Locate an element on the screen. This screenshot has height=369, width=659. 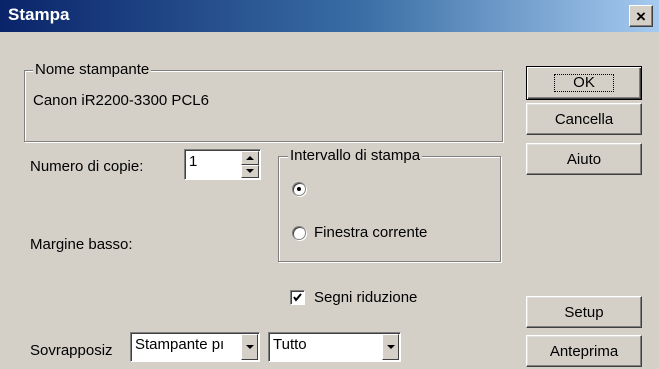
printer-name-group-label: Nome stampante is located at coordinates (92, 69).